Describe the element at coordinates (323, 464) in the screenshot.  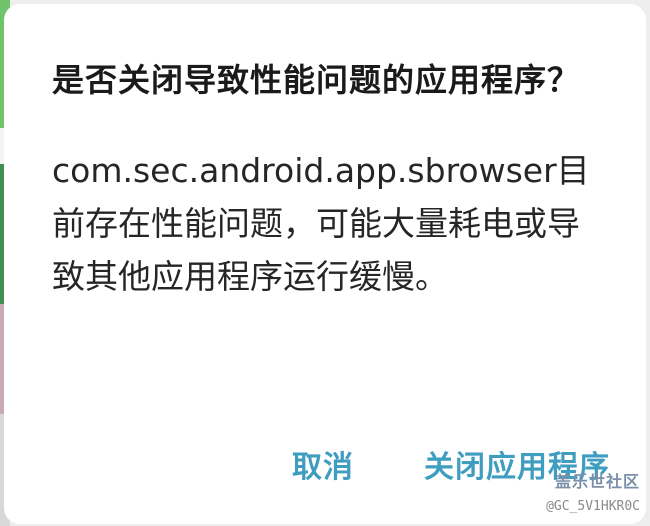
I see `cancel-button: 取消` at that location.